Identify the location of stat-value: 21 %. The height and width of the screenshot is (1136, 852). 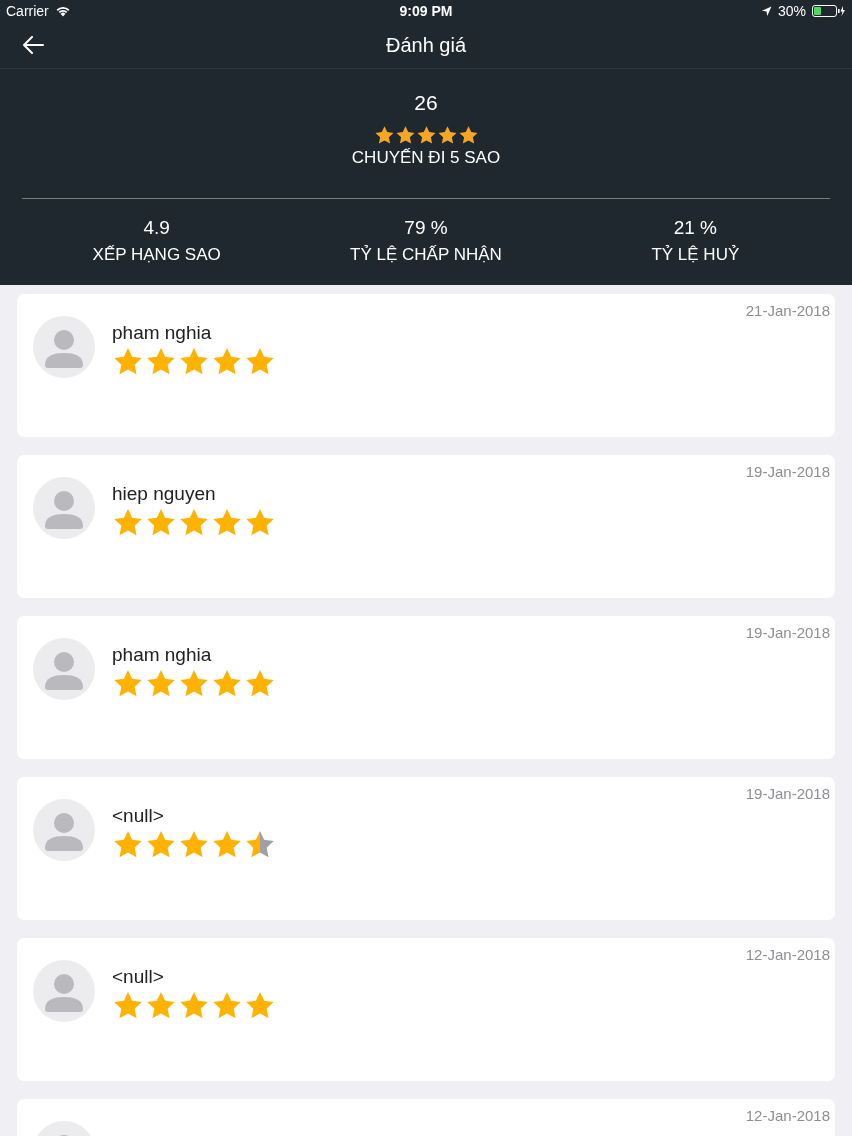
(695, 228).